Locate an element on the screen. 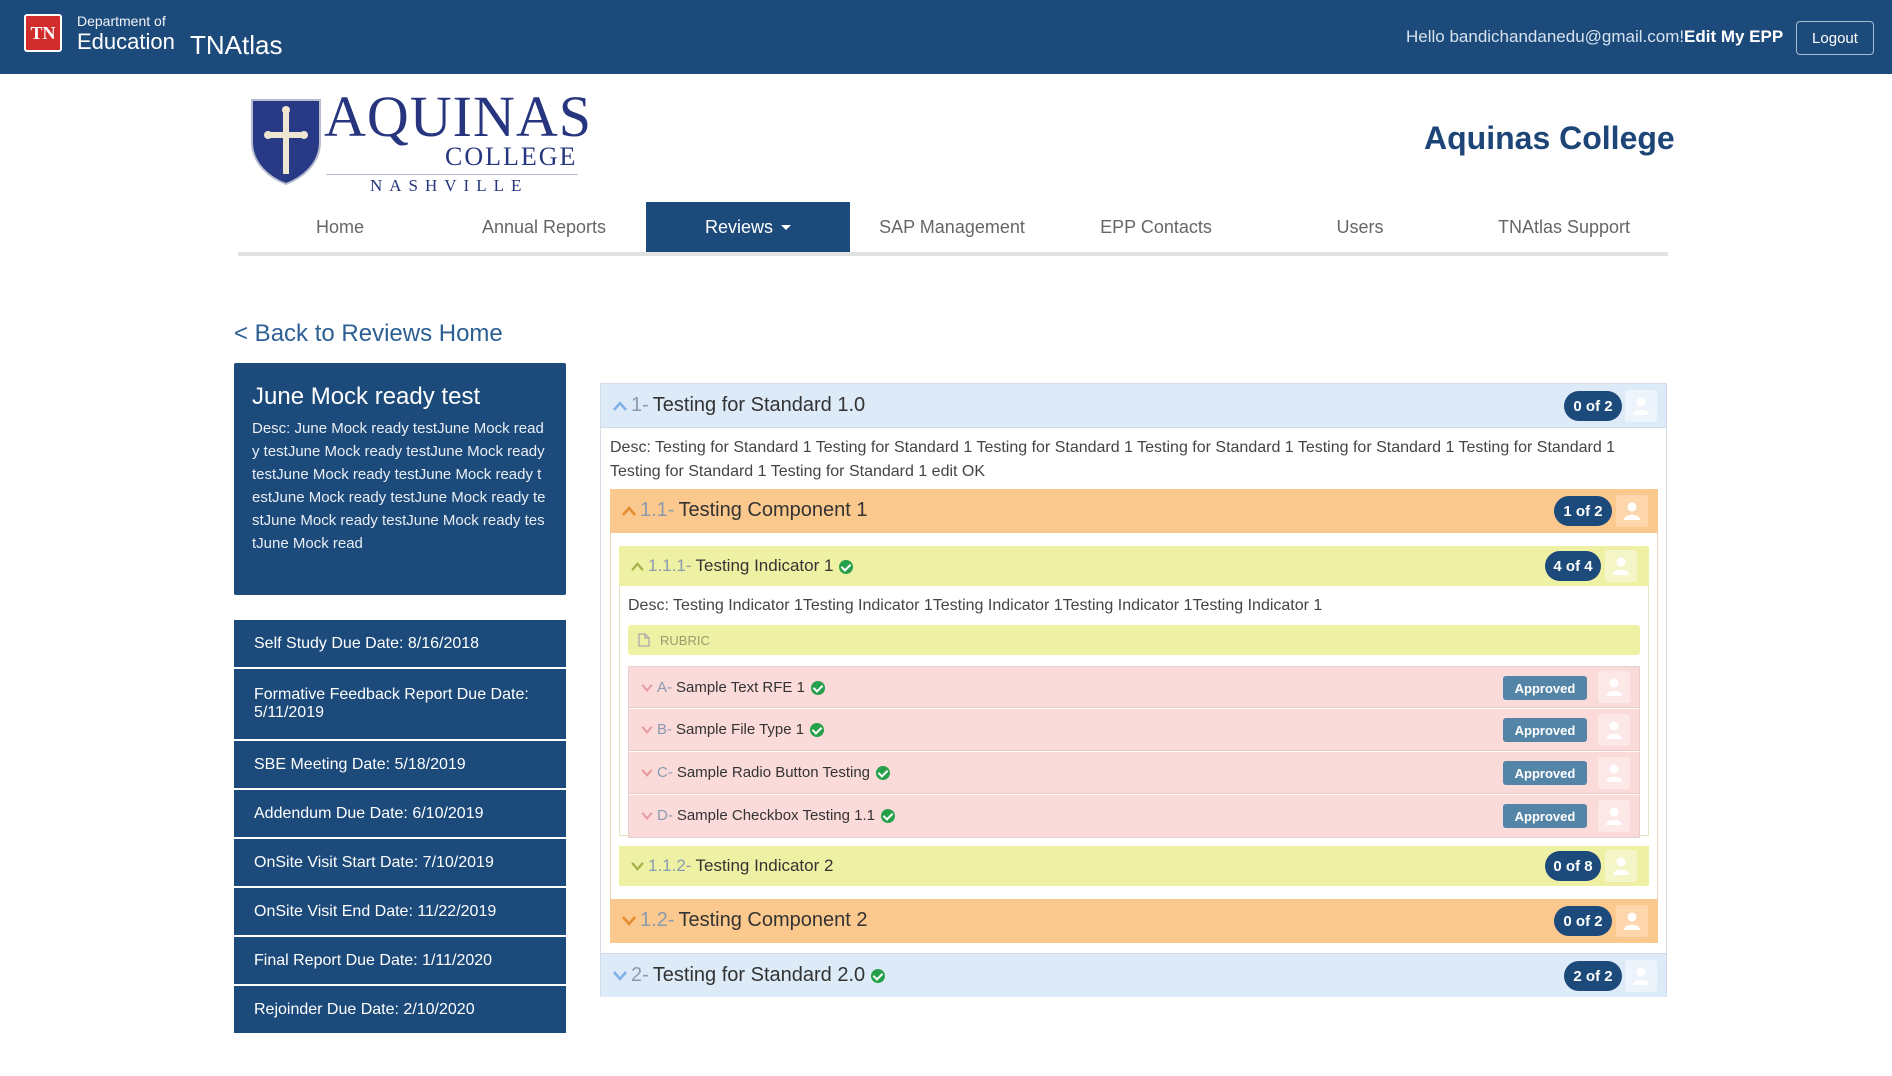 The image size is (1892, 1076). standard-2-count-badge: 2 of 2 is located at coordinates (1593, 976).